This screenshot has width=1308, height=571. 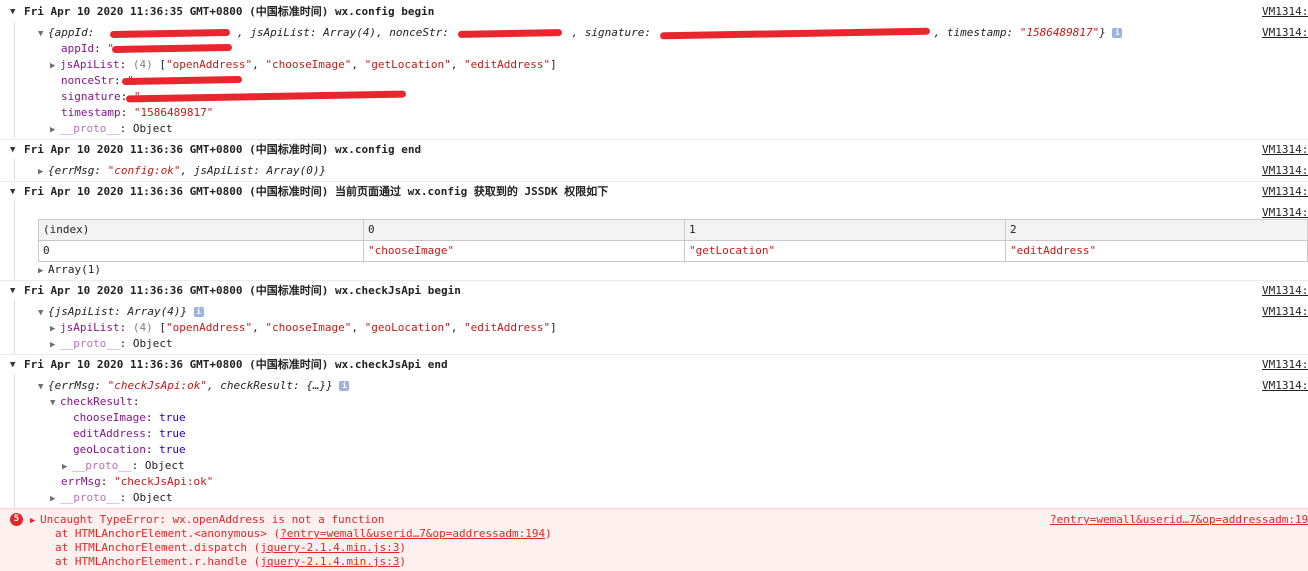 I want to click on property-row: errMsg: "checkJsApi:ok", so click(x=137, y=481).